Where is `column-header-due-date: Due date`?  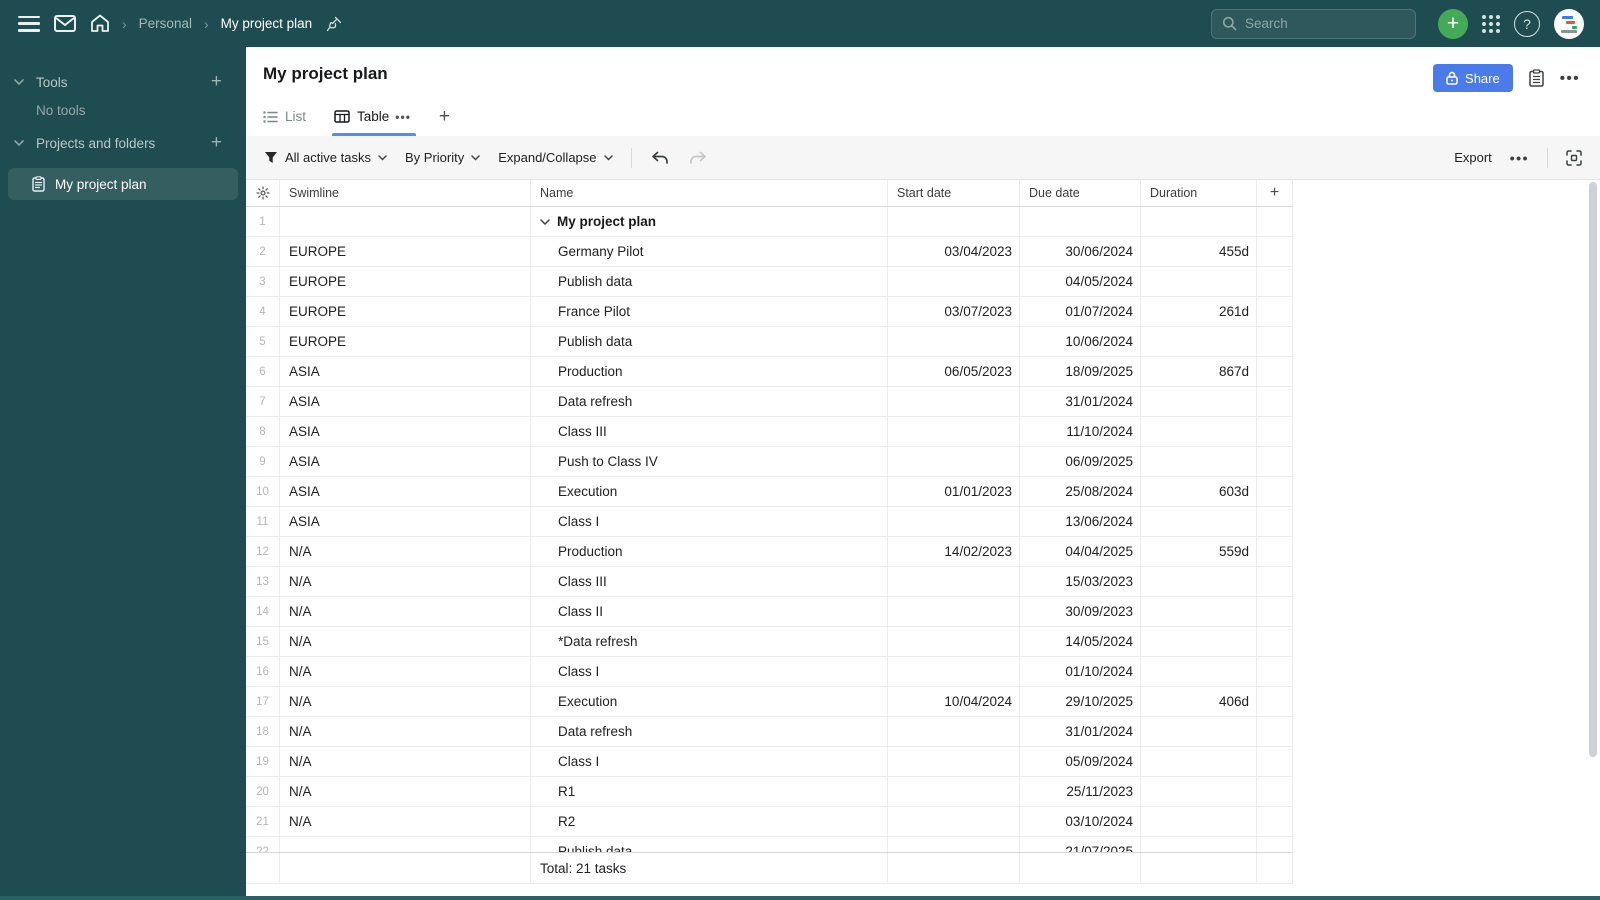 column-header-due-date: Due date is located at coordinates (1080, 193).